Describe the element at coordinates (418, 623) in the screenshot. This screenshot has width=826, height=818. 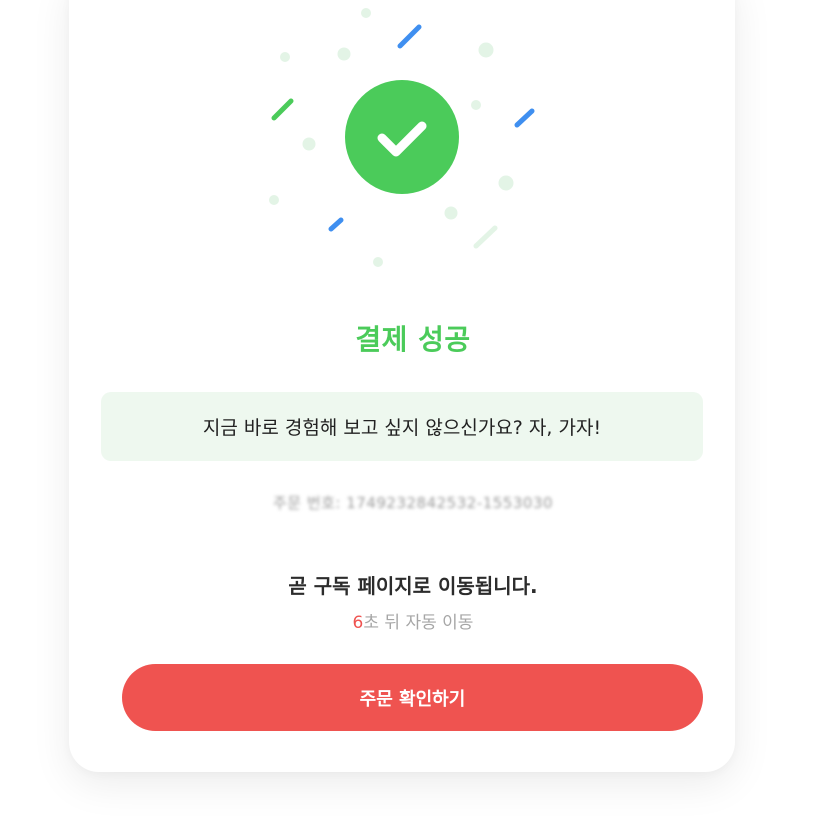
I see `countdown-label: 초 뒤 자동 이동` at that location.